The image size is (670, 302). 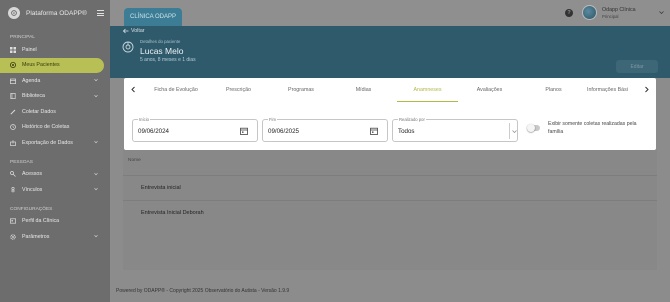 What do you see at coordinates (153, 131) in the screenshot?
I see `start-date-value: 09/06/2024` at bounding box center [153, 131].